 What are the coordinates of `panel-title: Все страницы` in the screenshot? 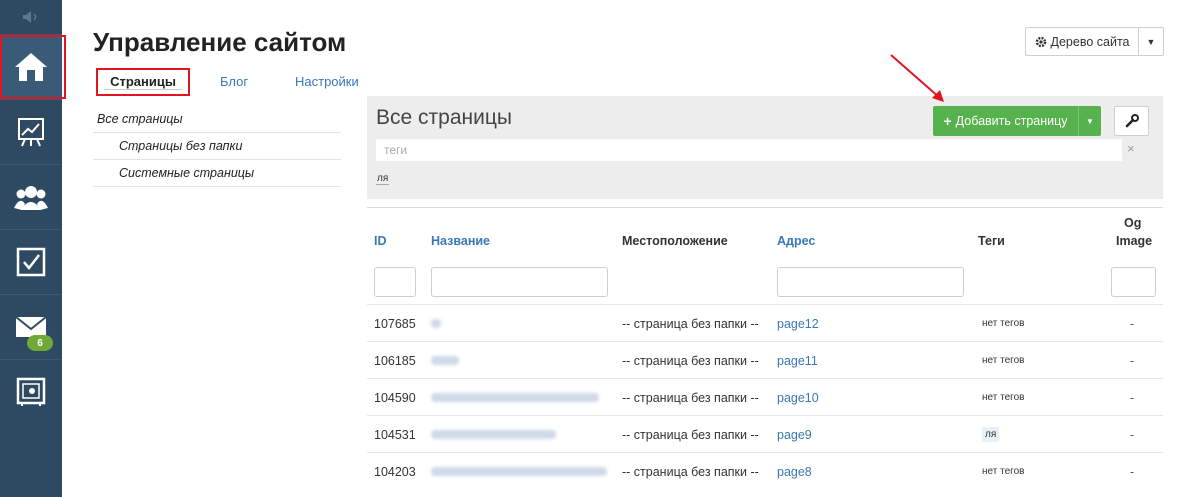 It's located at (444, 117).